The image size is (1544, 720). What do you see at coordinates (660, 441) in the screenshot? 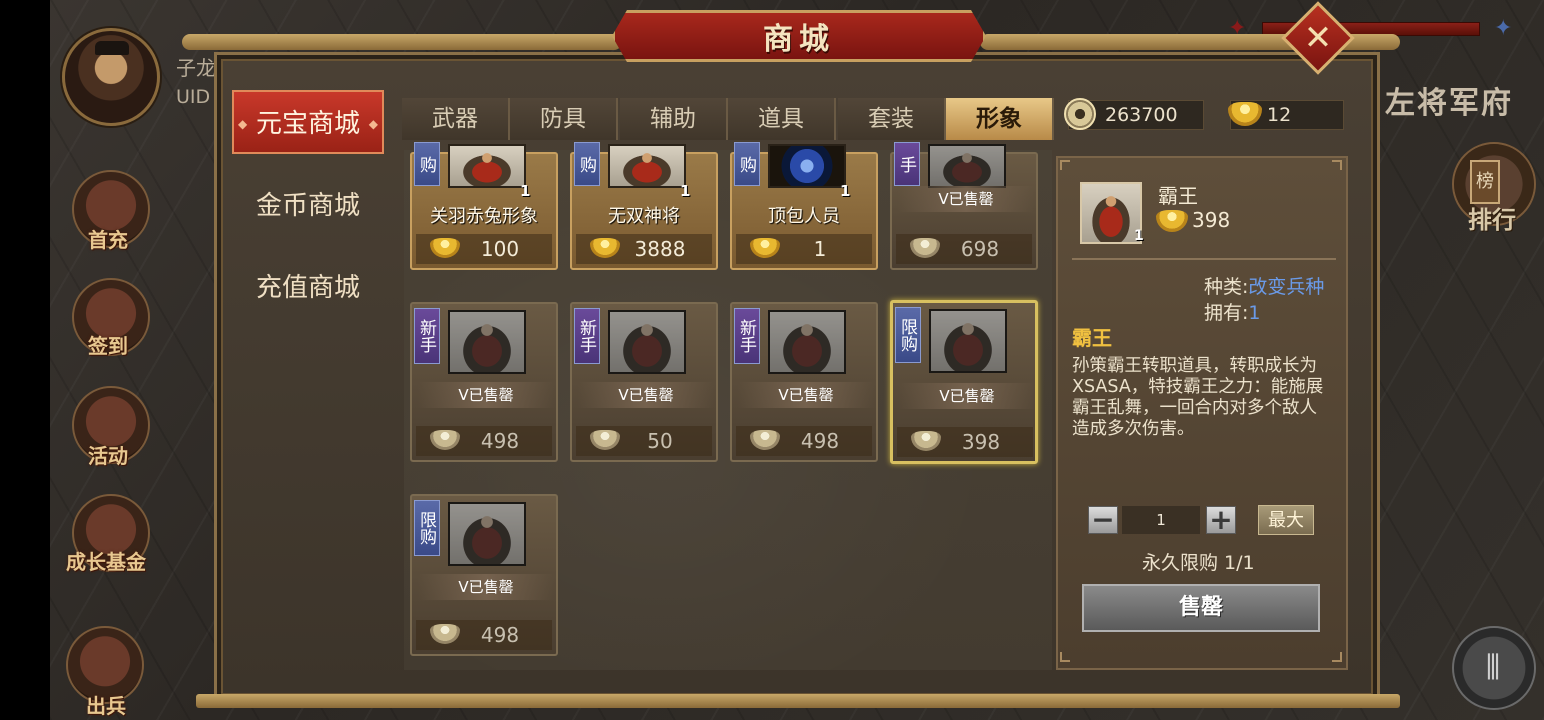
I see `item-price-value: 50` at bounding box center [660, 441].